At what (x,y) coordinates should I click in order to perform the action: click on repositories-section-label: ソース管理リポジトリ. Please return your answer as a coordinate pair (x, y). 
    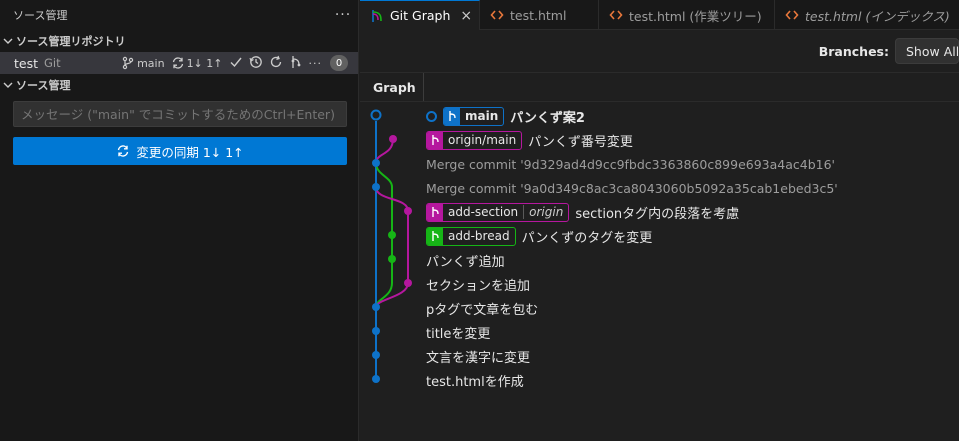
    Looking at the image, I should click on (71, 41).